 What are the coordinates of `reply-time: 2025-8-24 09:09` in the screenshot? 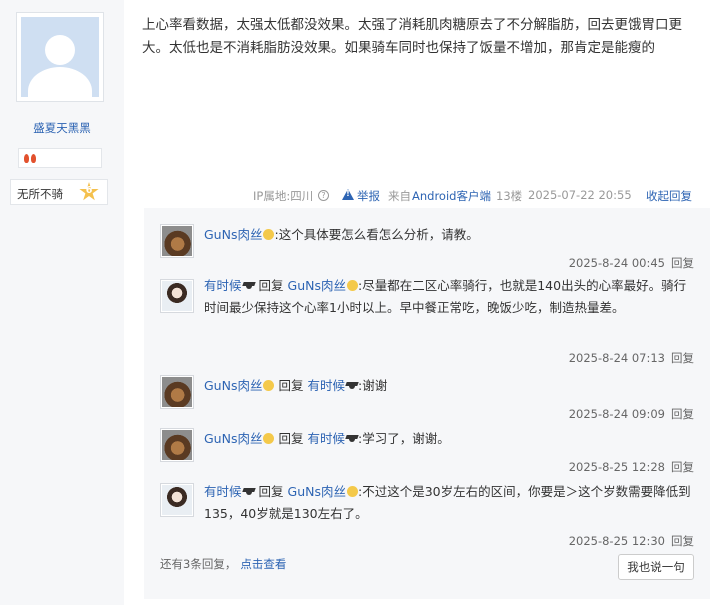 It's located at (616, 414).